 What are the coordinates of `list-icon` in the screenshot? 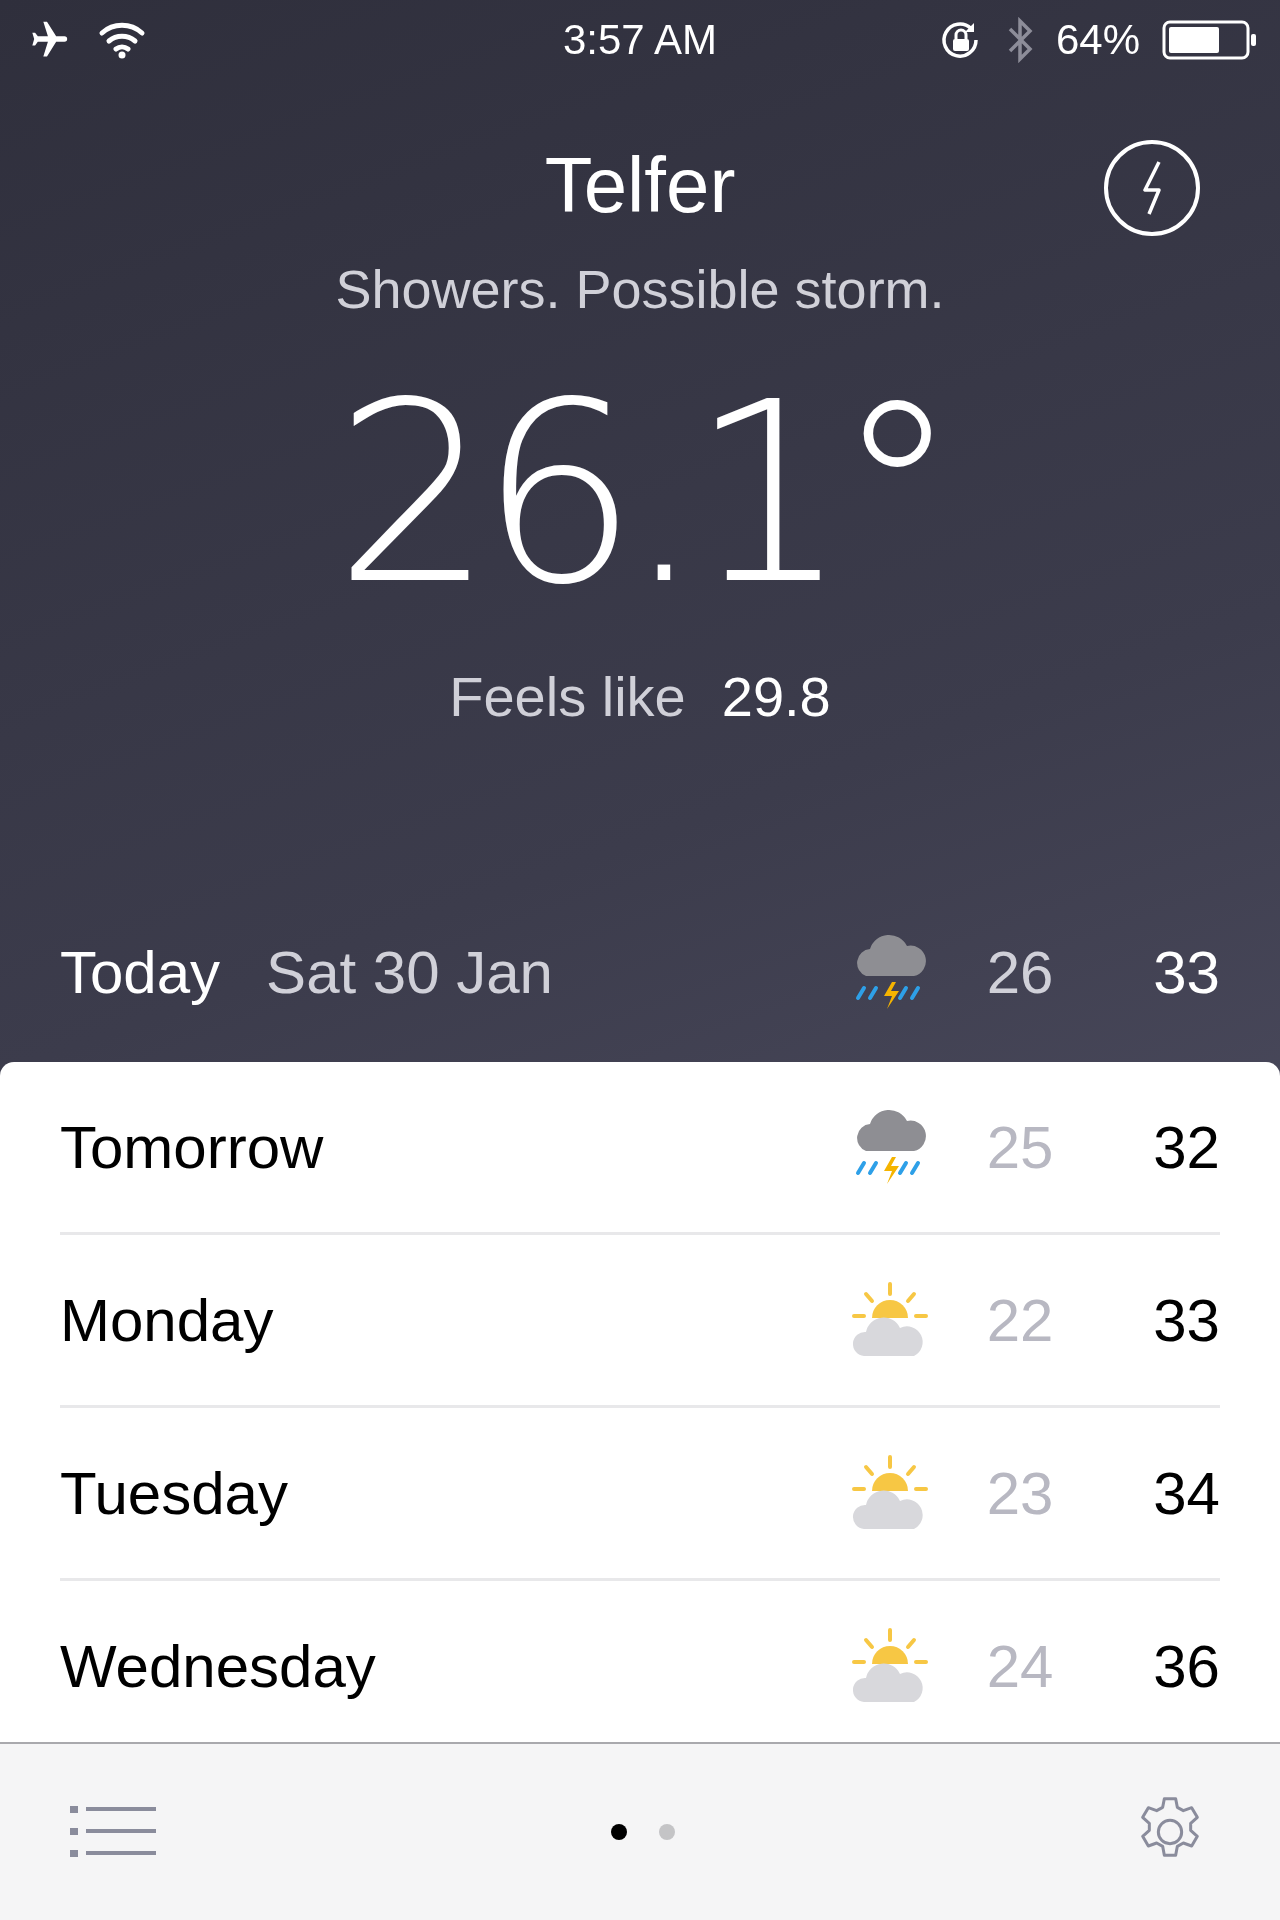 It's located at (113, 1832).